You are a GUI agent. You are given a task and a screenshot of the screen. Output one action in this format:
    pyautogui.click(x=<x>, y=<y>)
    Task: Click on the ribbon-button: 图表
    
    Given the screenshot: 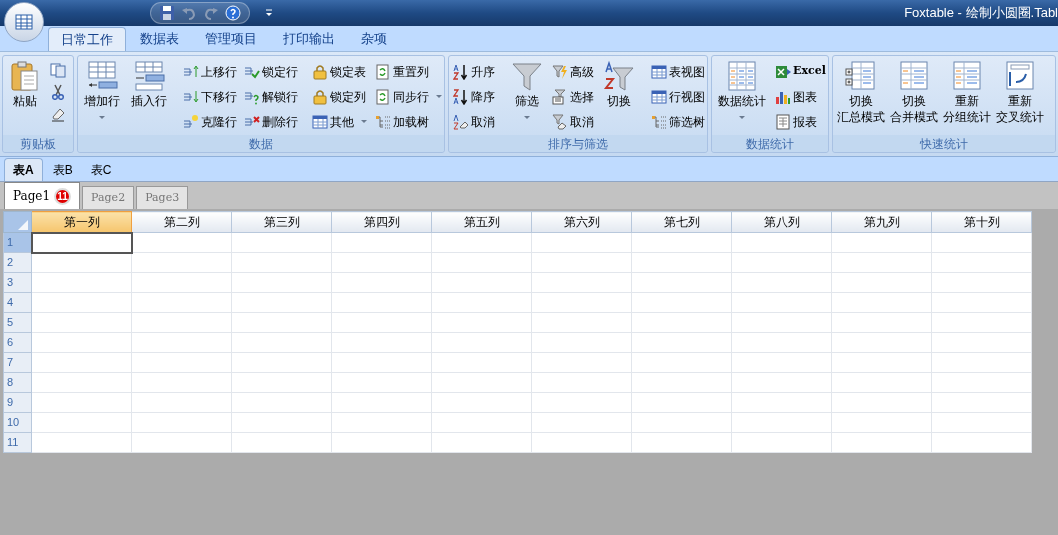 What is the action you would take?
    pyautogui.click(x=800, y=96)
    